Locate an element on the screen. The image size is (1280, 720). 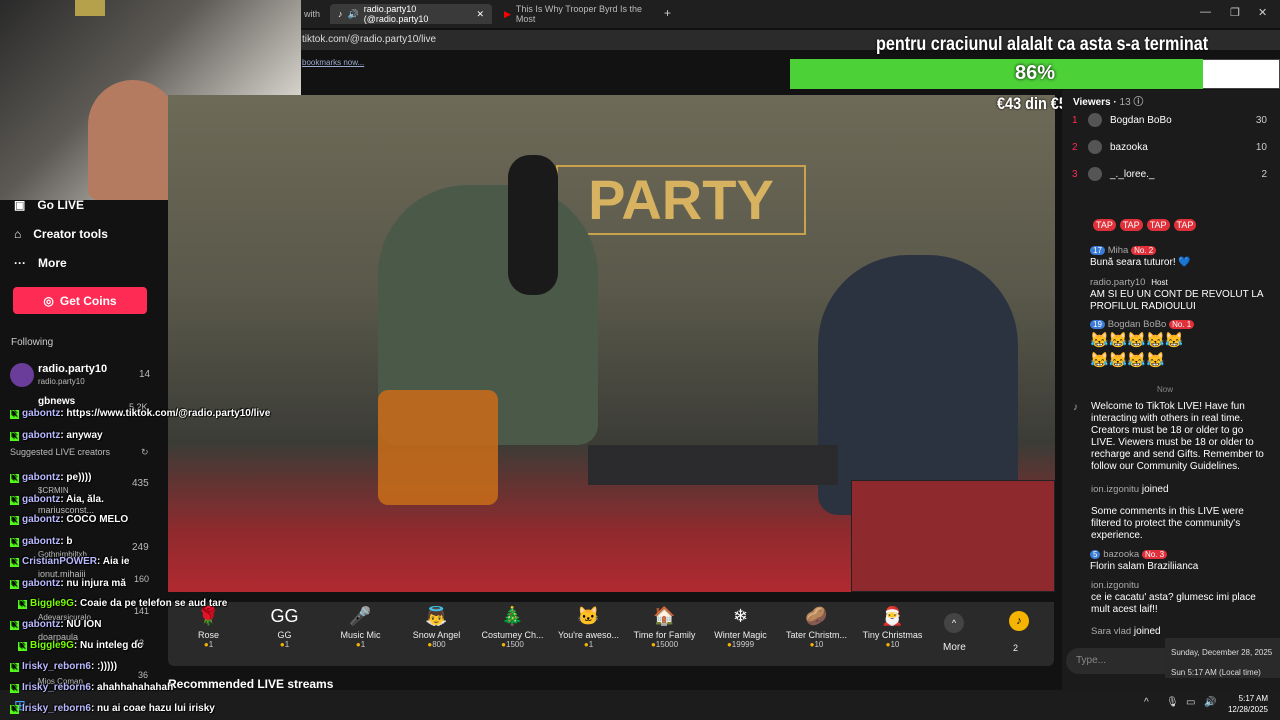
clock-date: 12/28/2025 is located at coordinates (1247, 709).